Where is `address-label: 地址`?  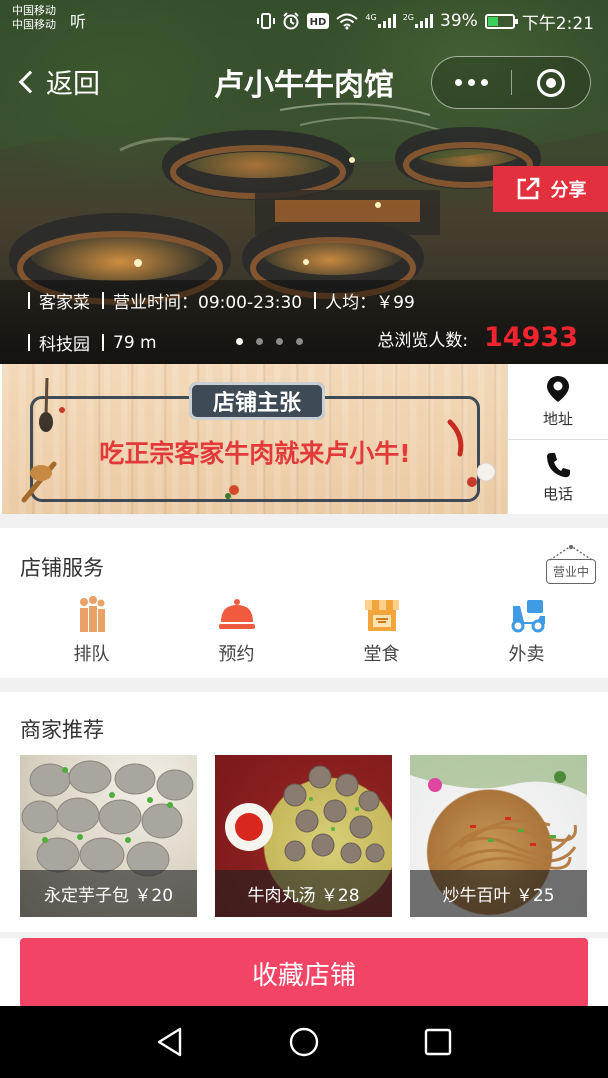 address-label: 地址 is located at coordinates (557, 419).